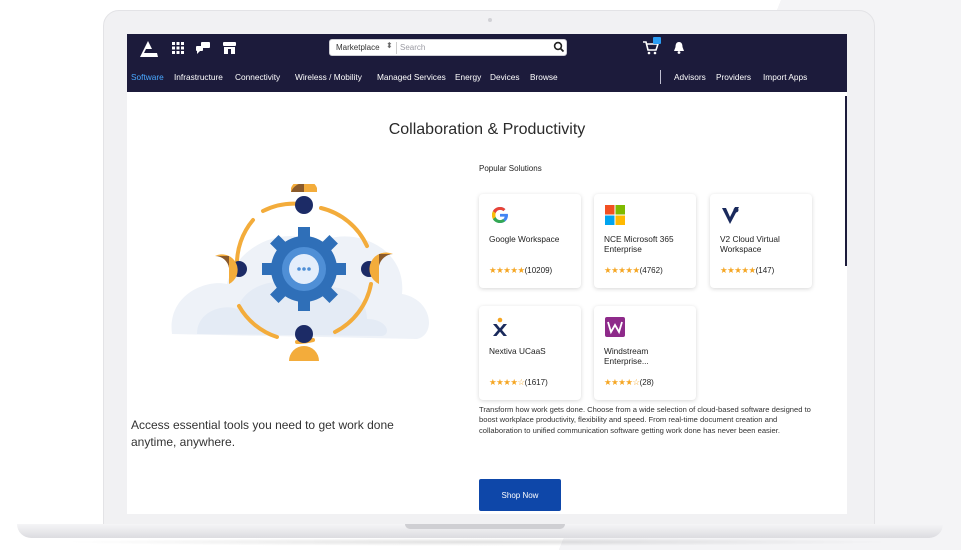  I want to click on nextiva-logo-icon, so click(500, 326).